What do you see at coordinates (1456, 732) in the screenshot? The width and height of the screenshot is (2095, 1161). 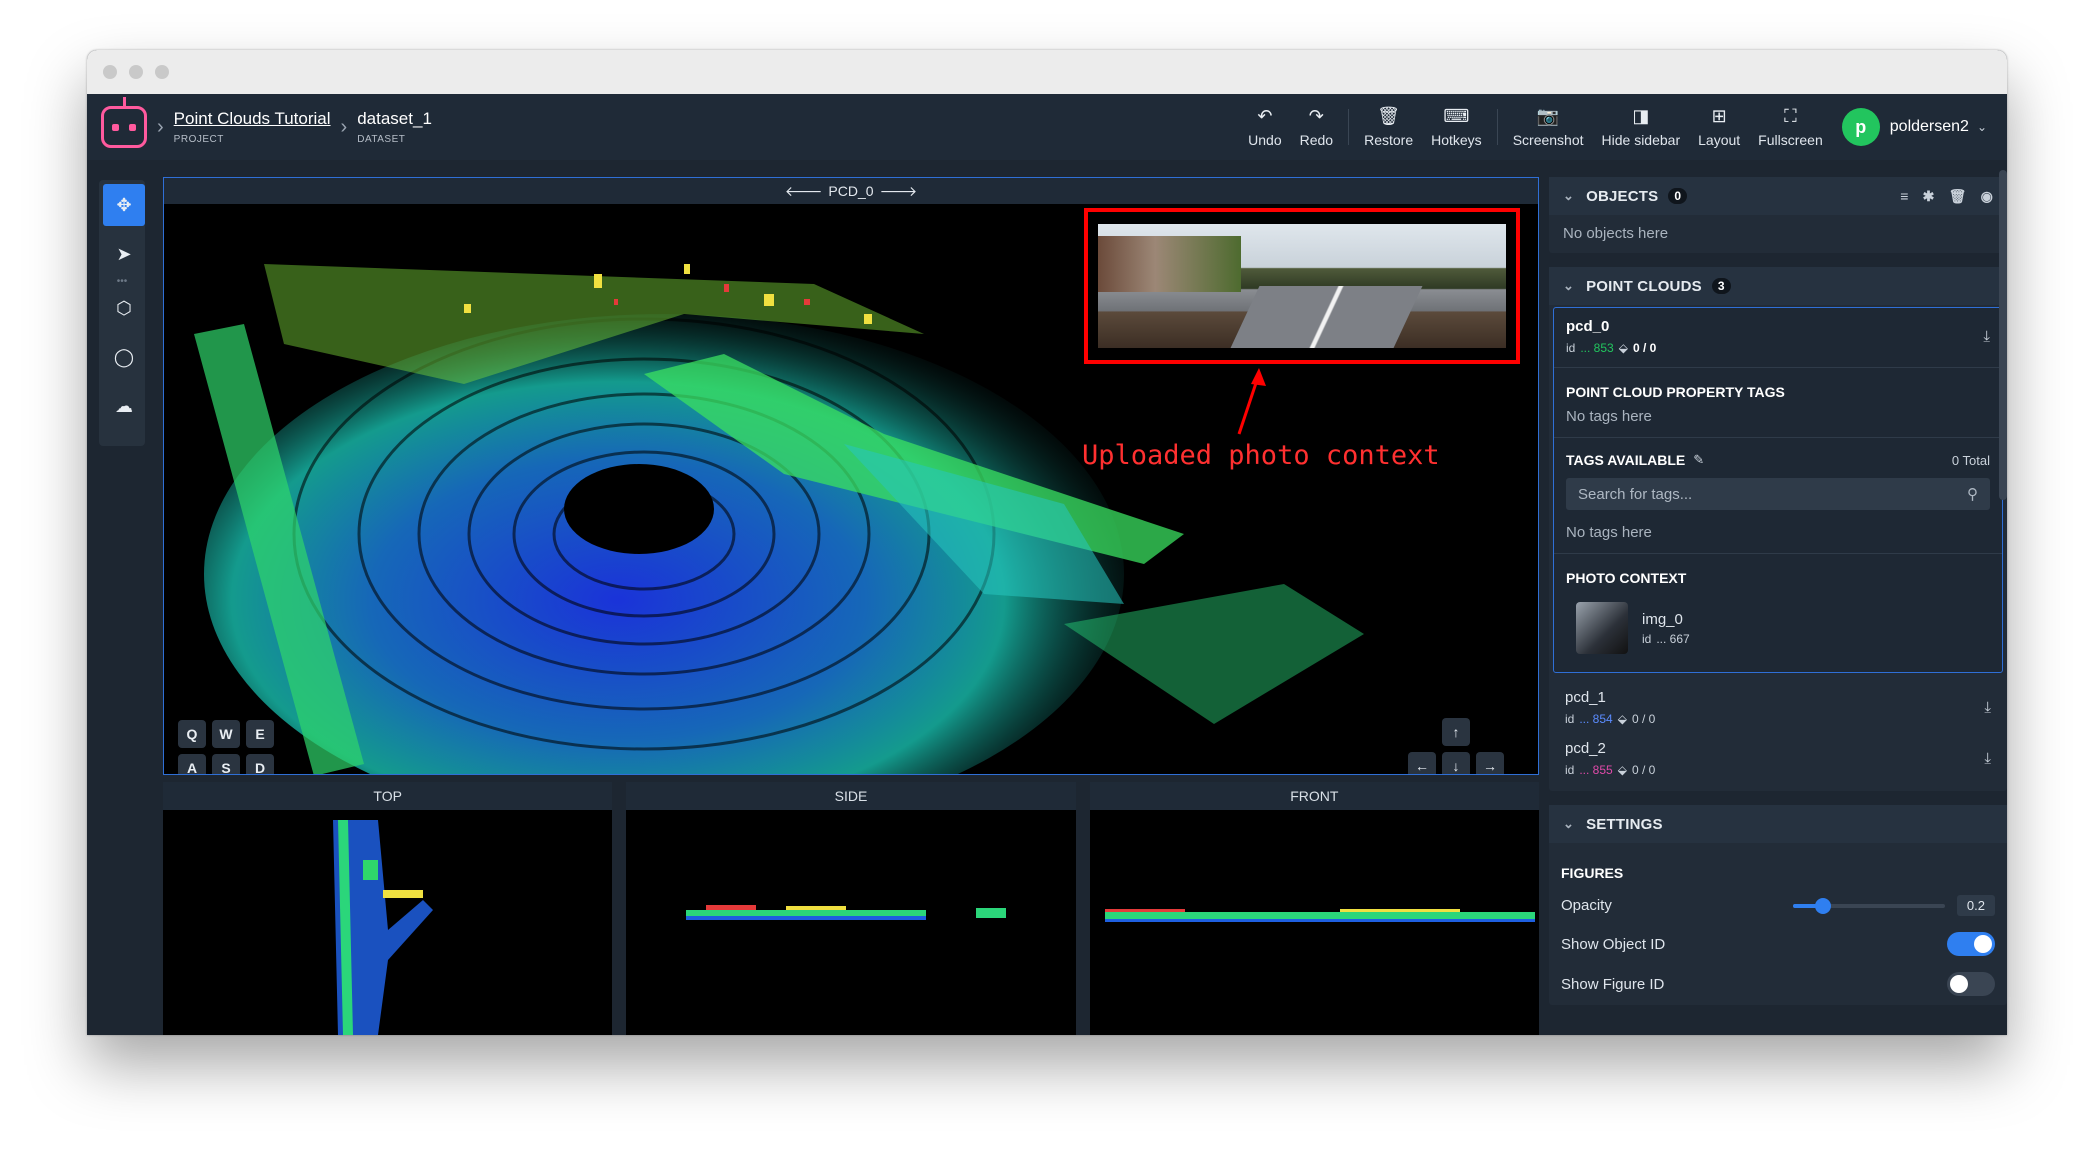 I see `arrow-up-key-icon: ↑` at bounding box center [1456, 732].